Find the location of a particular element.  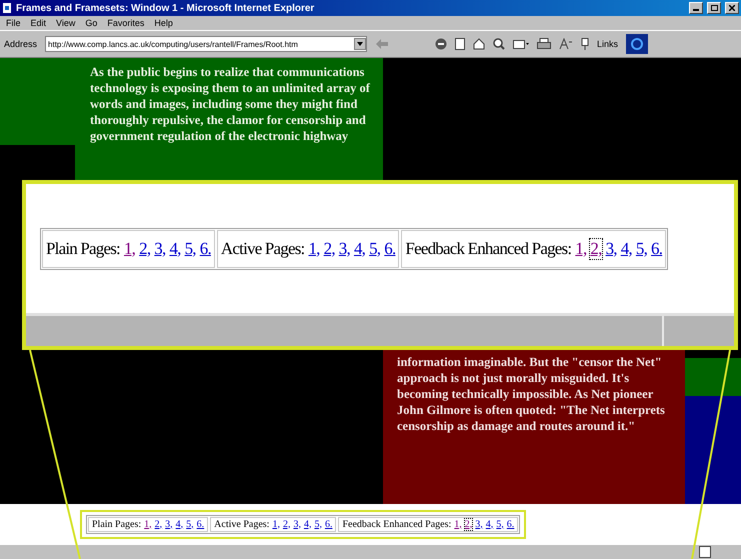

menu-item: View is located at coordinates (66, 23).